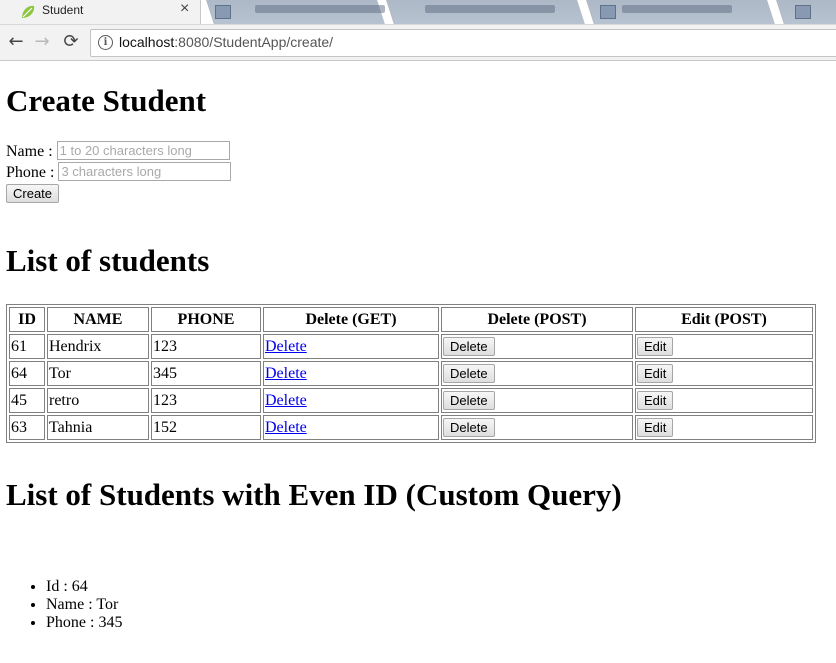  I want to click on phone-label: Phone :, so click(32, 172).